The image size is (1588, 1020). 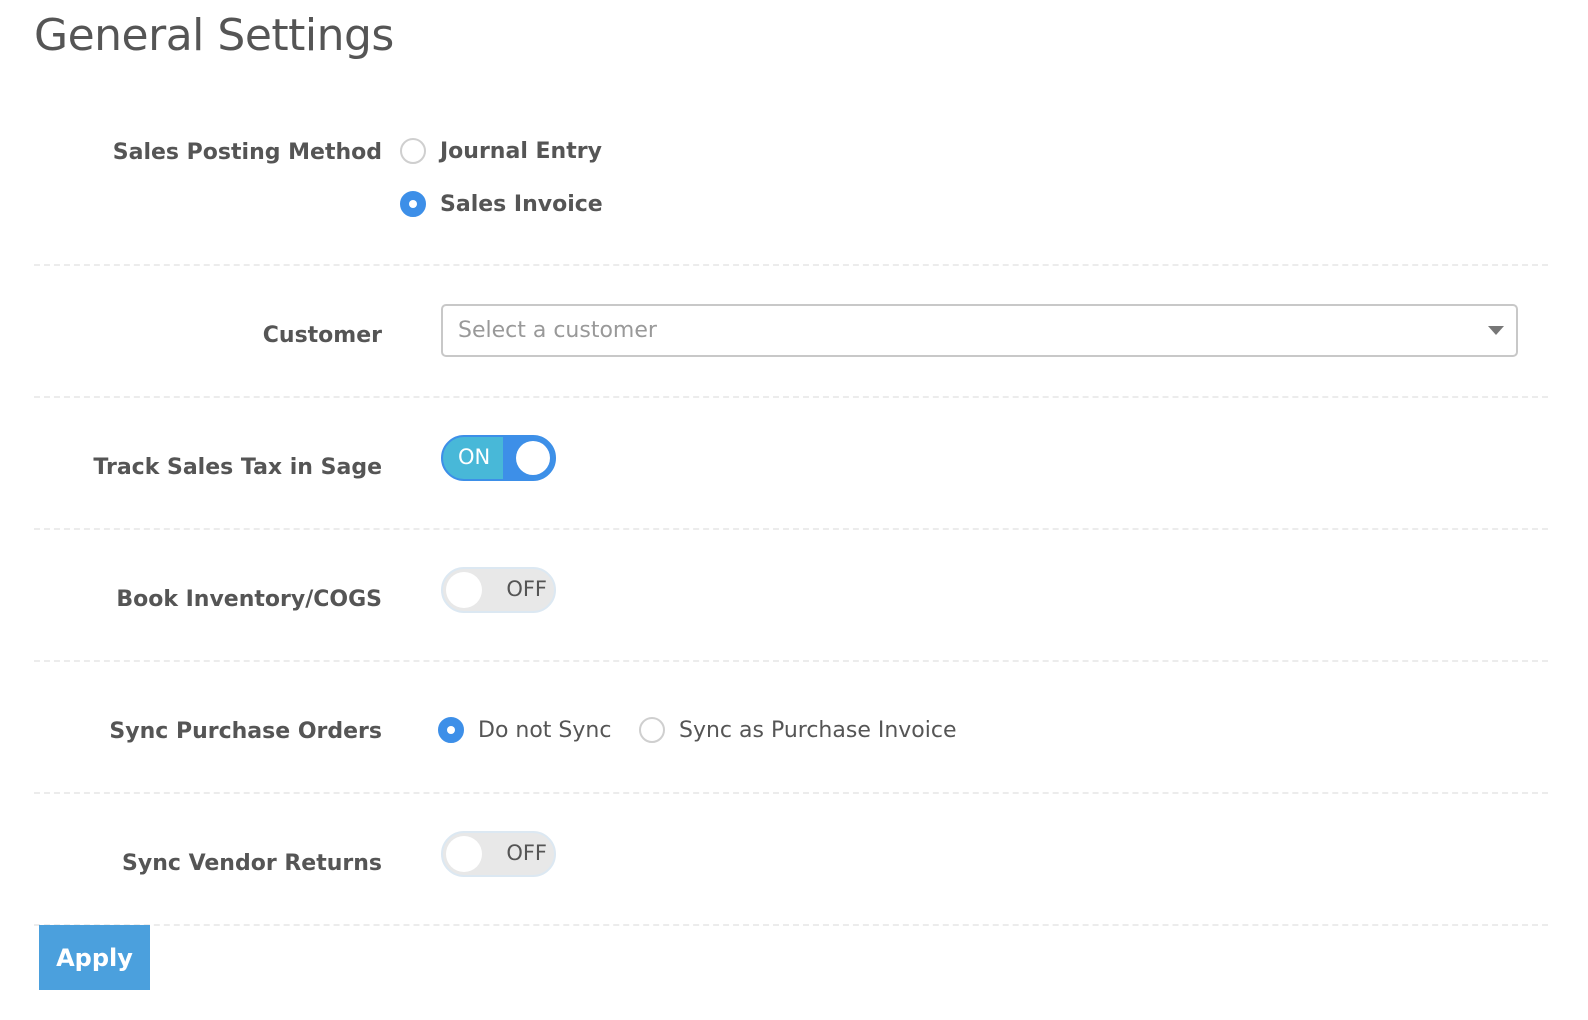 What do you see at coordinates (791, 596) in the screenshot?
I see `setting-row-book-inventory: Book Inventory/COGS OFF` at bounding box center [791, 596].